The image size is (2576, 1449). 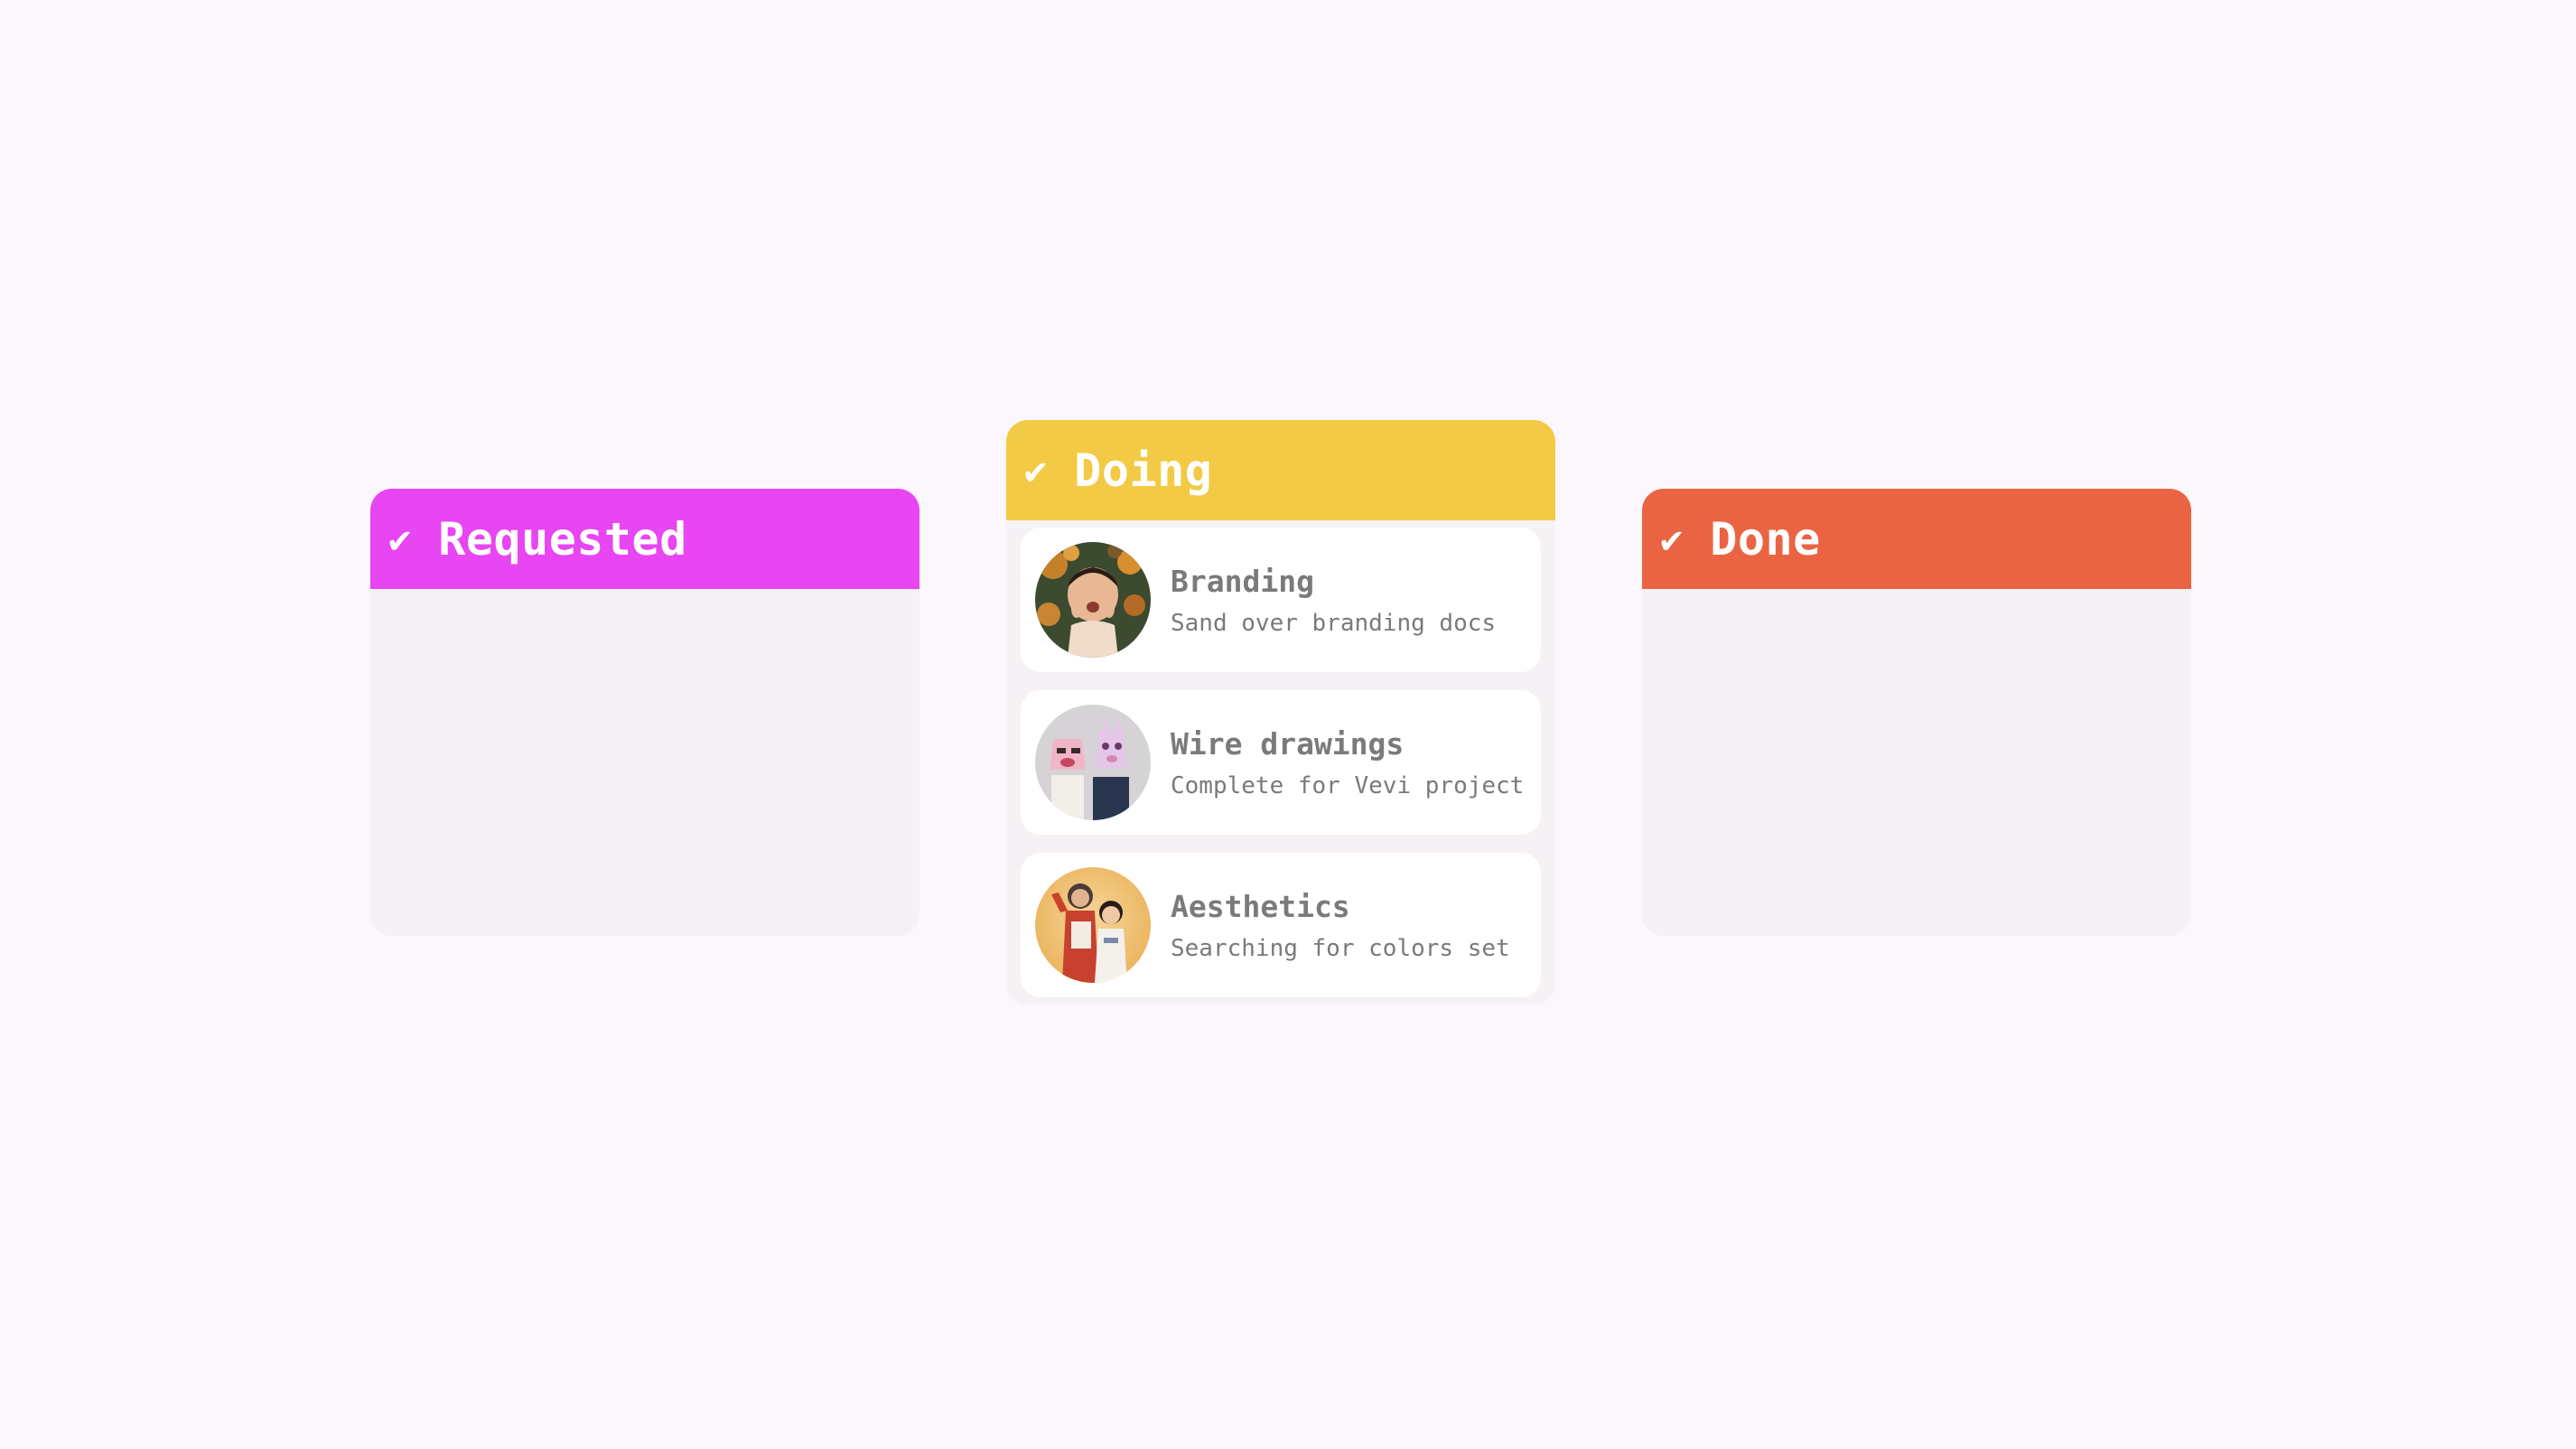 I want to click on child-with-flowers-photo-icon, so click(x=1093, y=600).